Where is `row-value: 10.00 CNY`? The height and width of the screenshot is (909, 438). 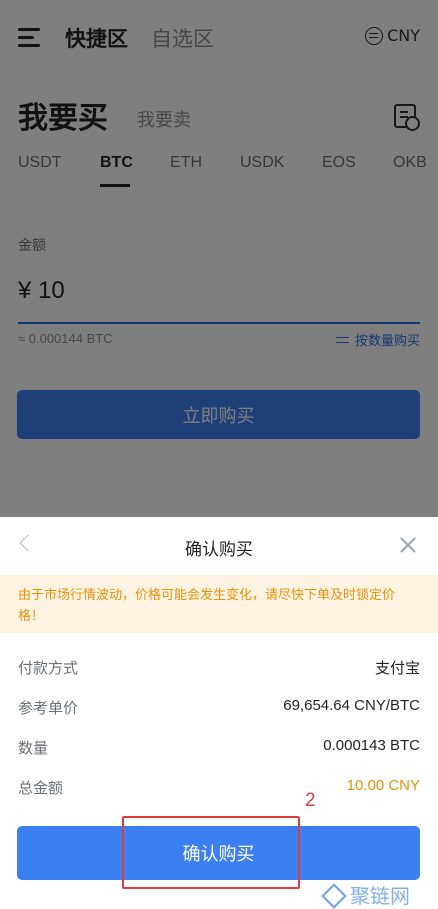 row-value: 10.00 CNY is located at coordinates (383, 785).